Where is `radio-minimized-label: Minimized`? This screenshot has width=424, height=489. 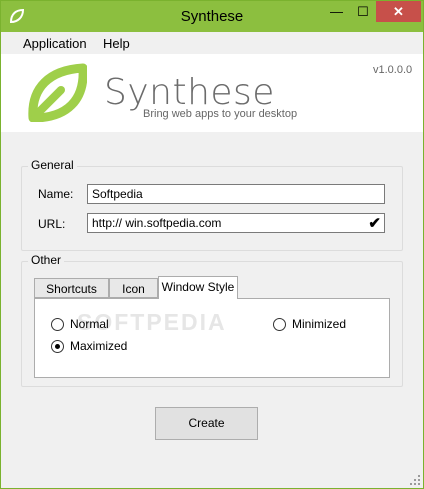 radio-minimized-label: Minimized is located at coordinates (319, 324).